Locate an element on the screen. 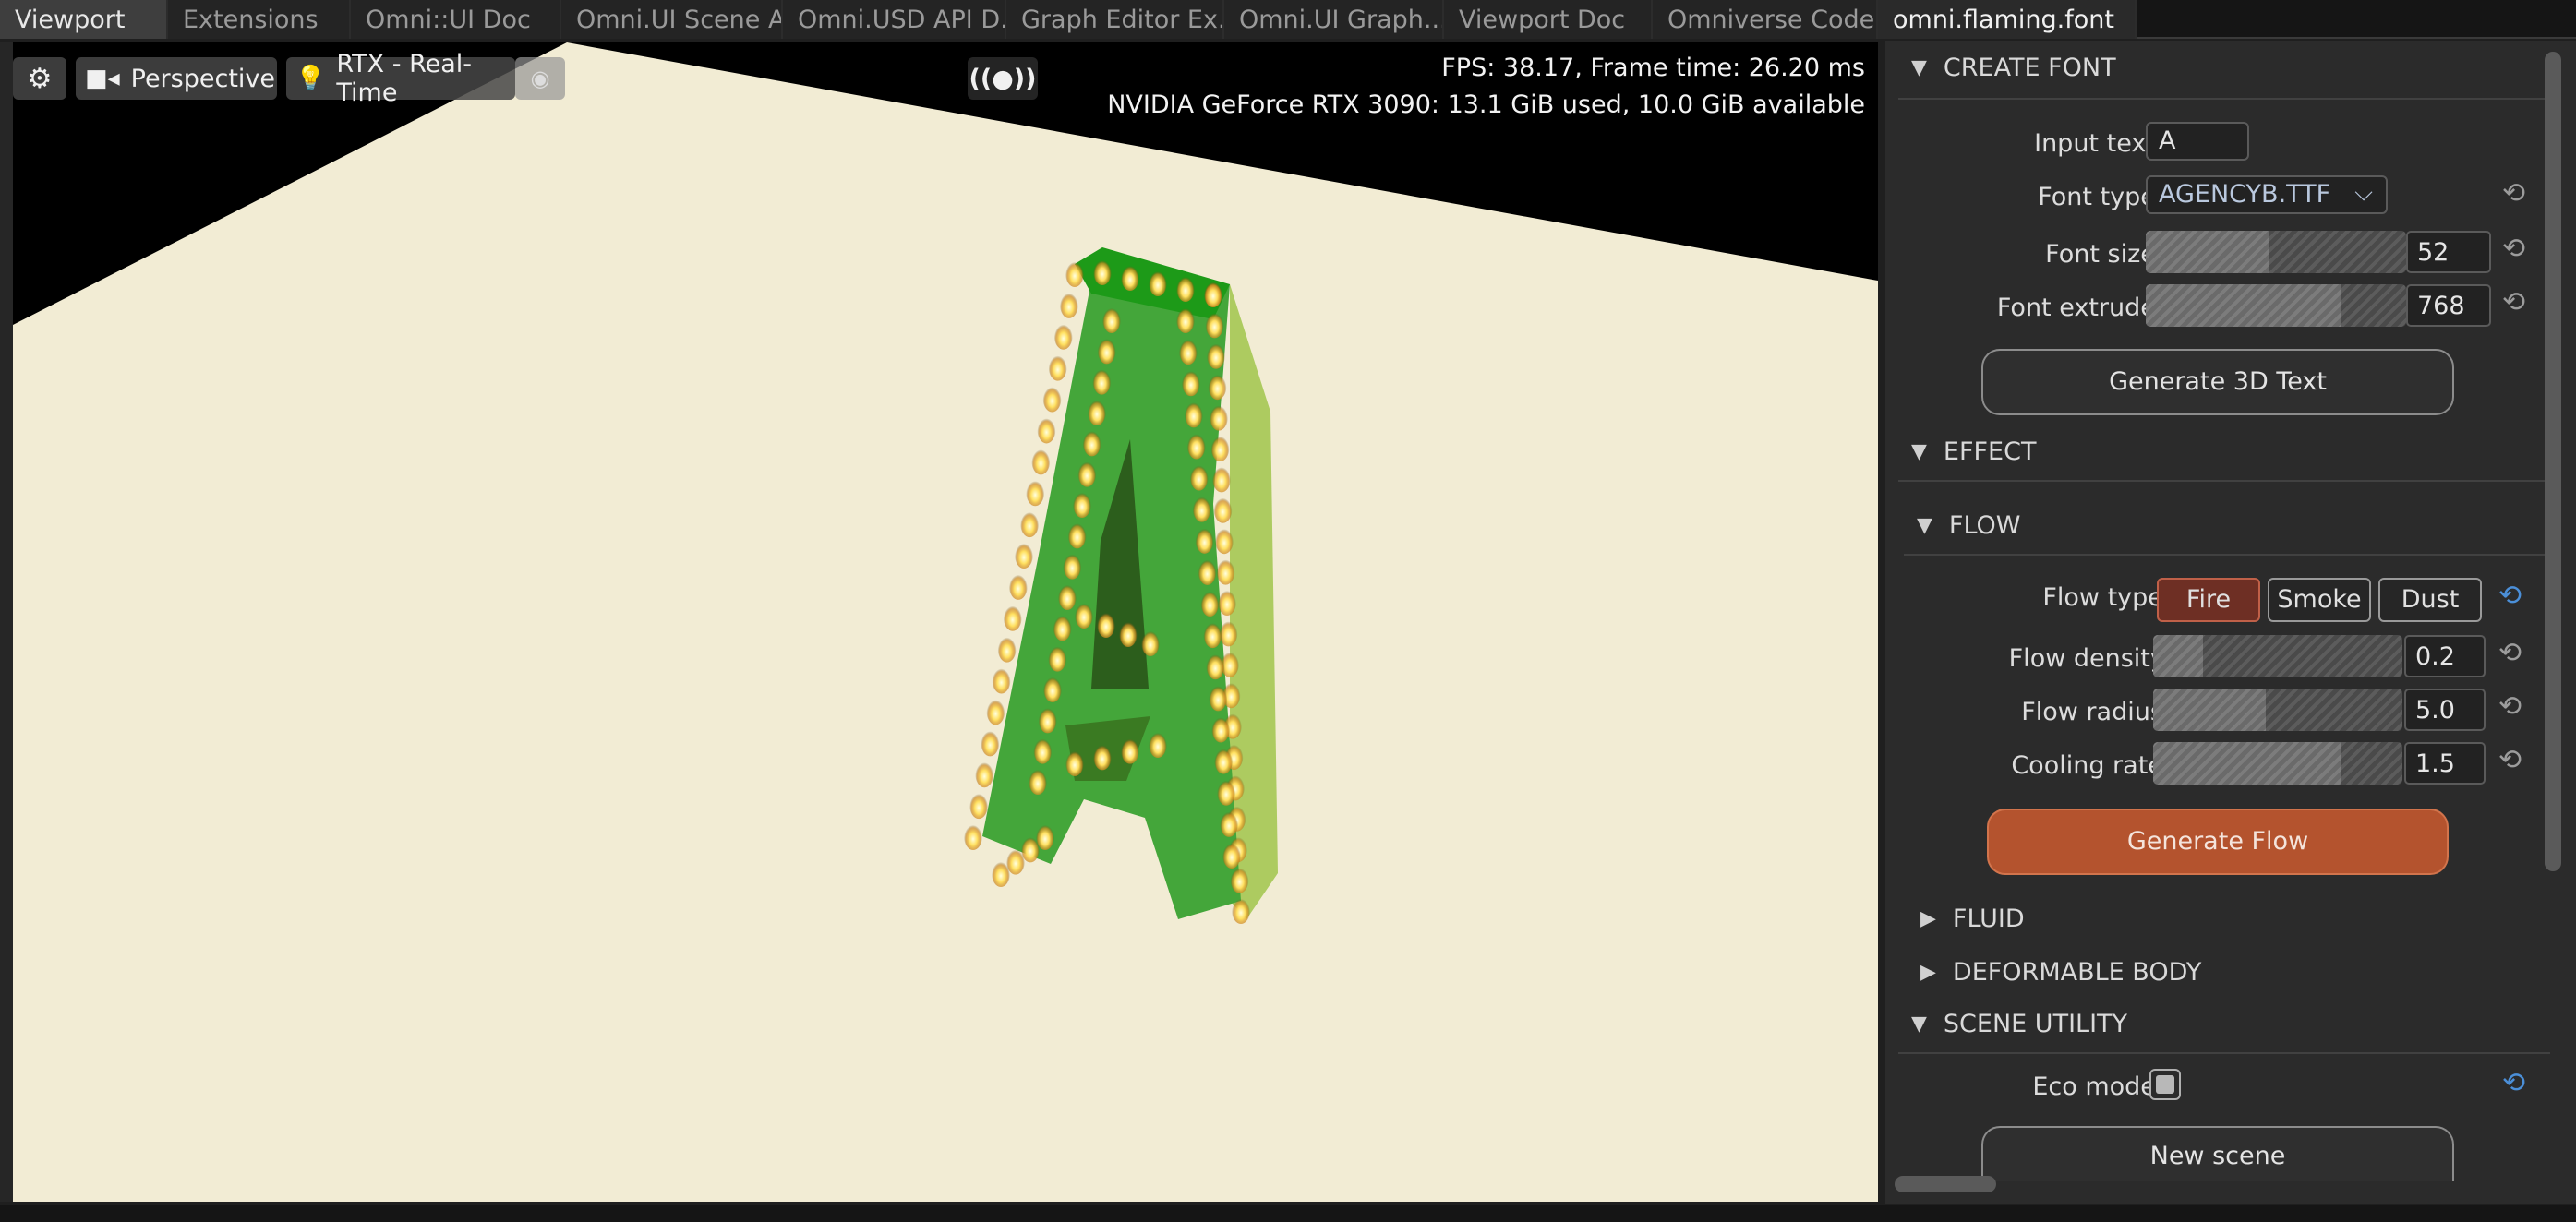 The image size is (2576, 1222). generate-flow-button: Generate Flow is located at coordinates (2218, 842).